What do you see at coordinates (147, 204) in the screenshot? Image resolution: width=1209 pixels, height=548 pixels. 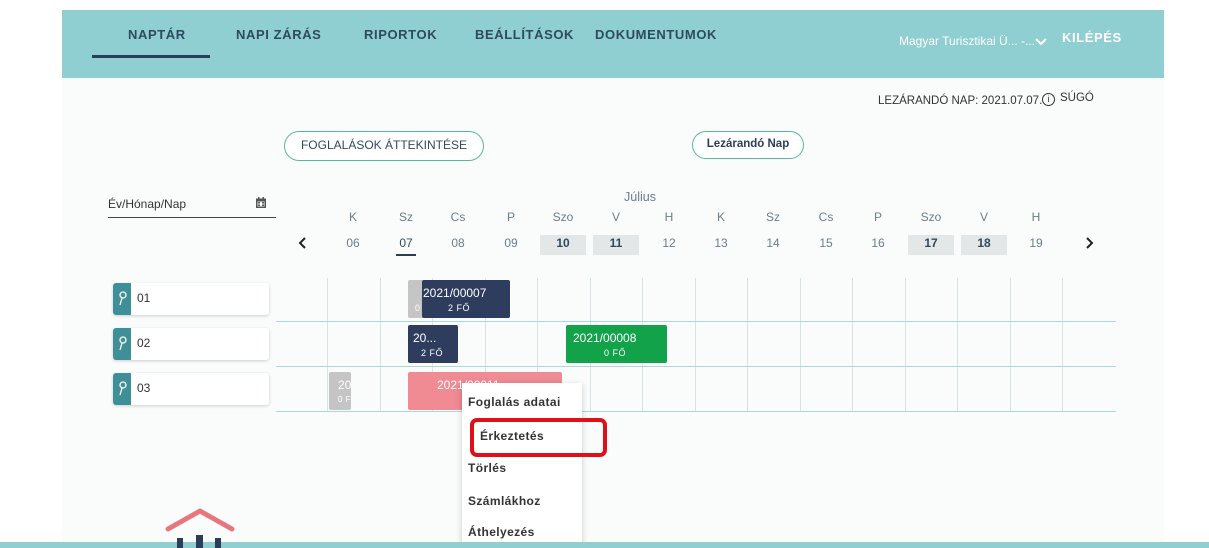 I see `date-field-placeholder: Év/Hónap/Nap` at bounding box center [147, 204].